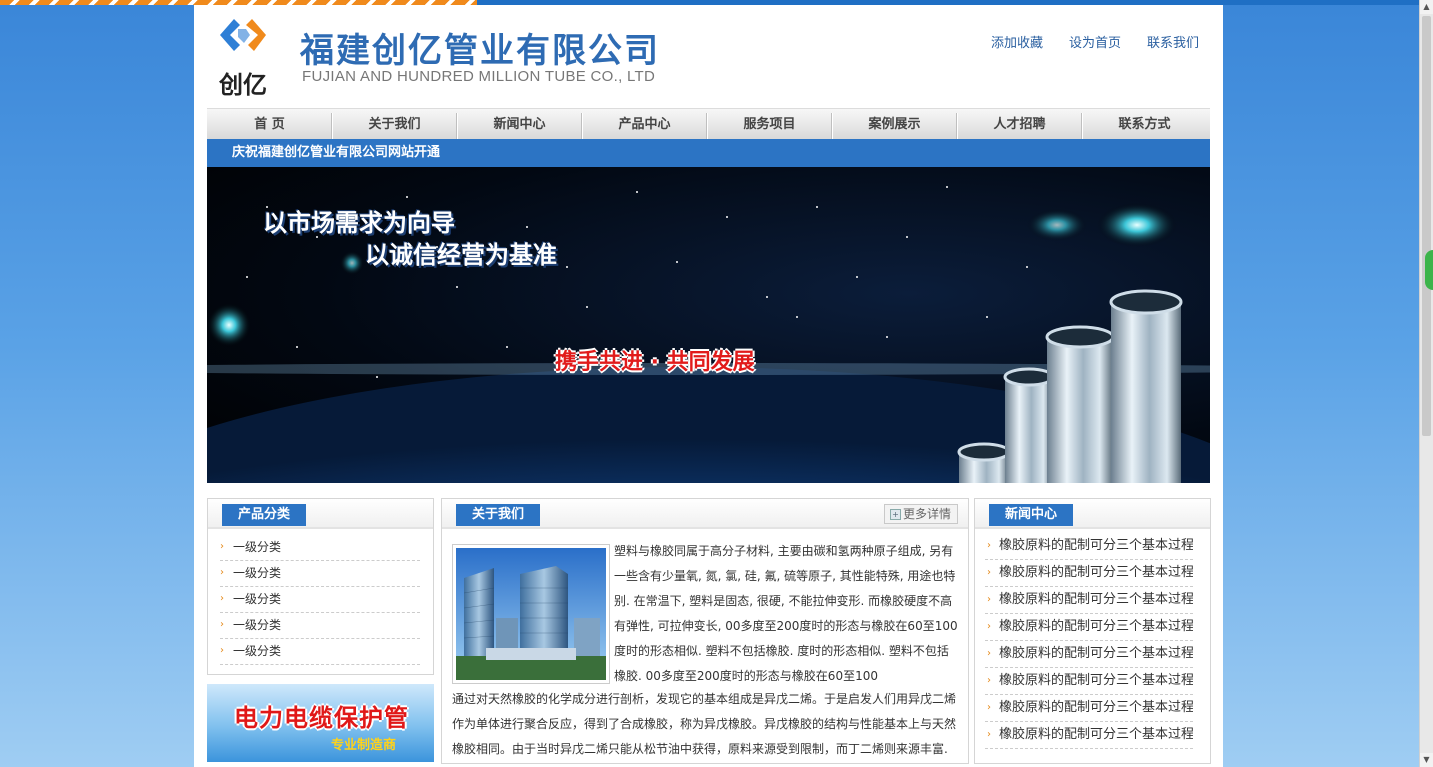 The image size is (1433, 767). Describe the element at coordinates (1017, 41) in the screenshot. I see `add-favorite-link: 添加收藏` at that location.